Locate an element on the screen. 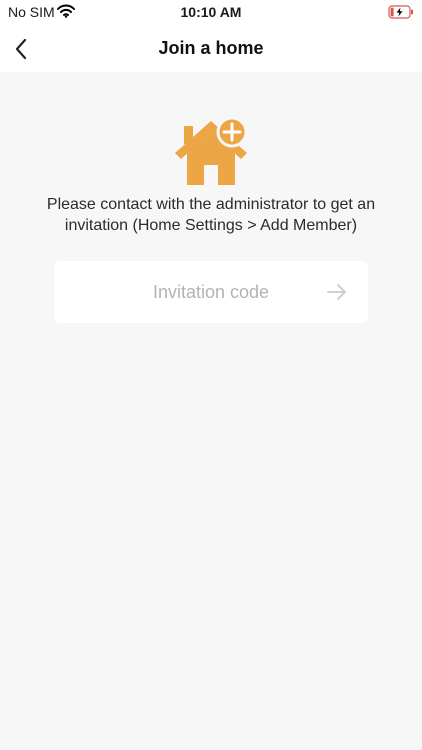  home-add-icon is located at coordinates (211, 152).